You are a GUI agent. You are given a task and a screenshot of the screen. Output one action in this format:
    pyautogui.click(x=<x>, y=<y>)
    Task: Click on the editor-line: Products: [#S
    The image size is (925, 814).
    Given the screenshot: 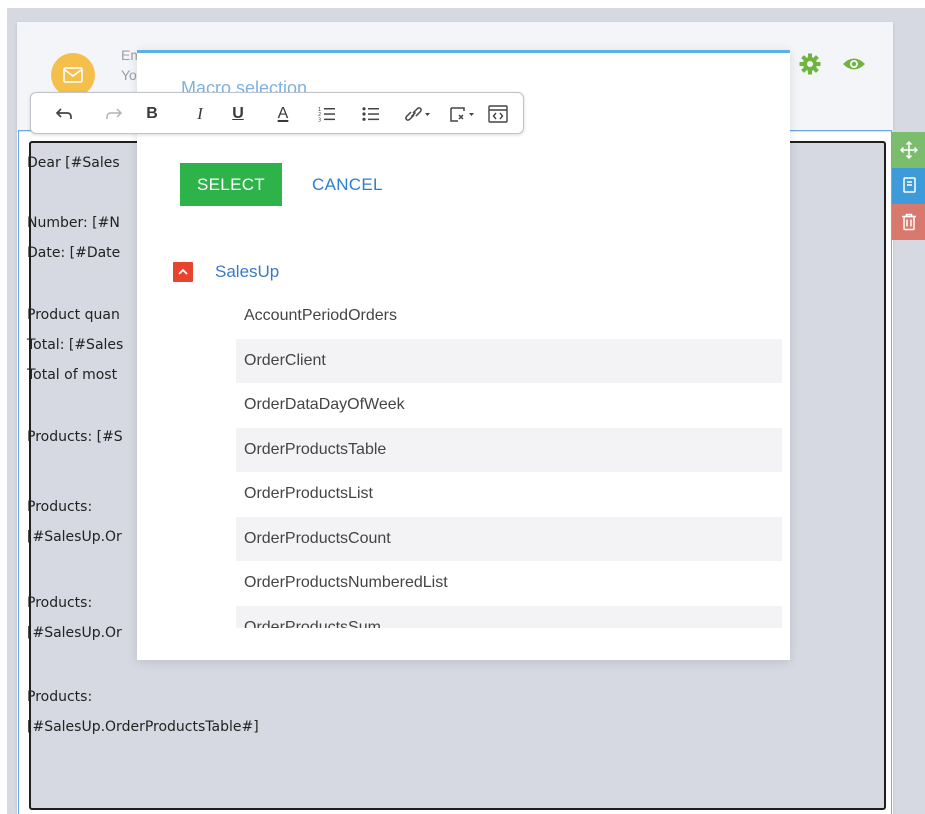 What is the action you would take?
    pyautogui.click(x=75, y=437)
    